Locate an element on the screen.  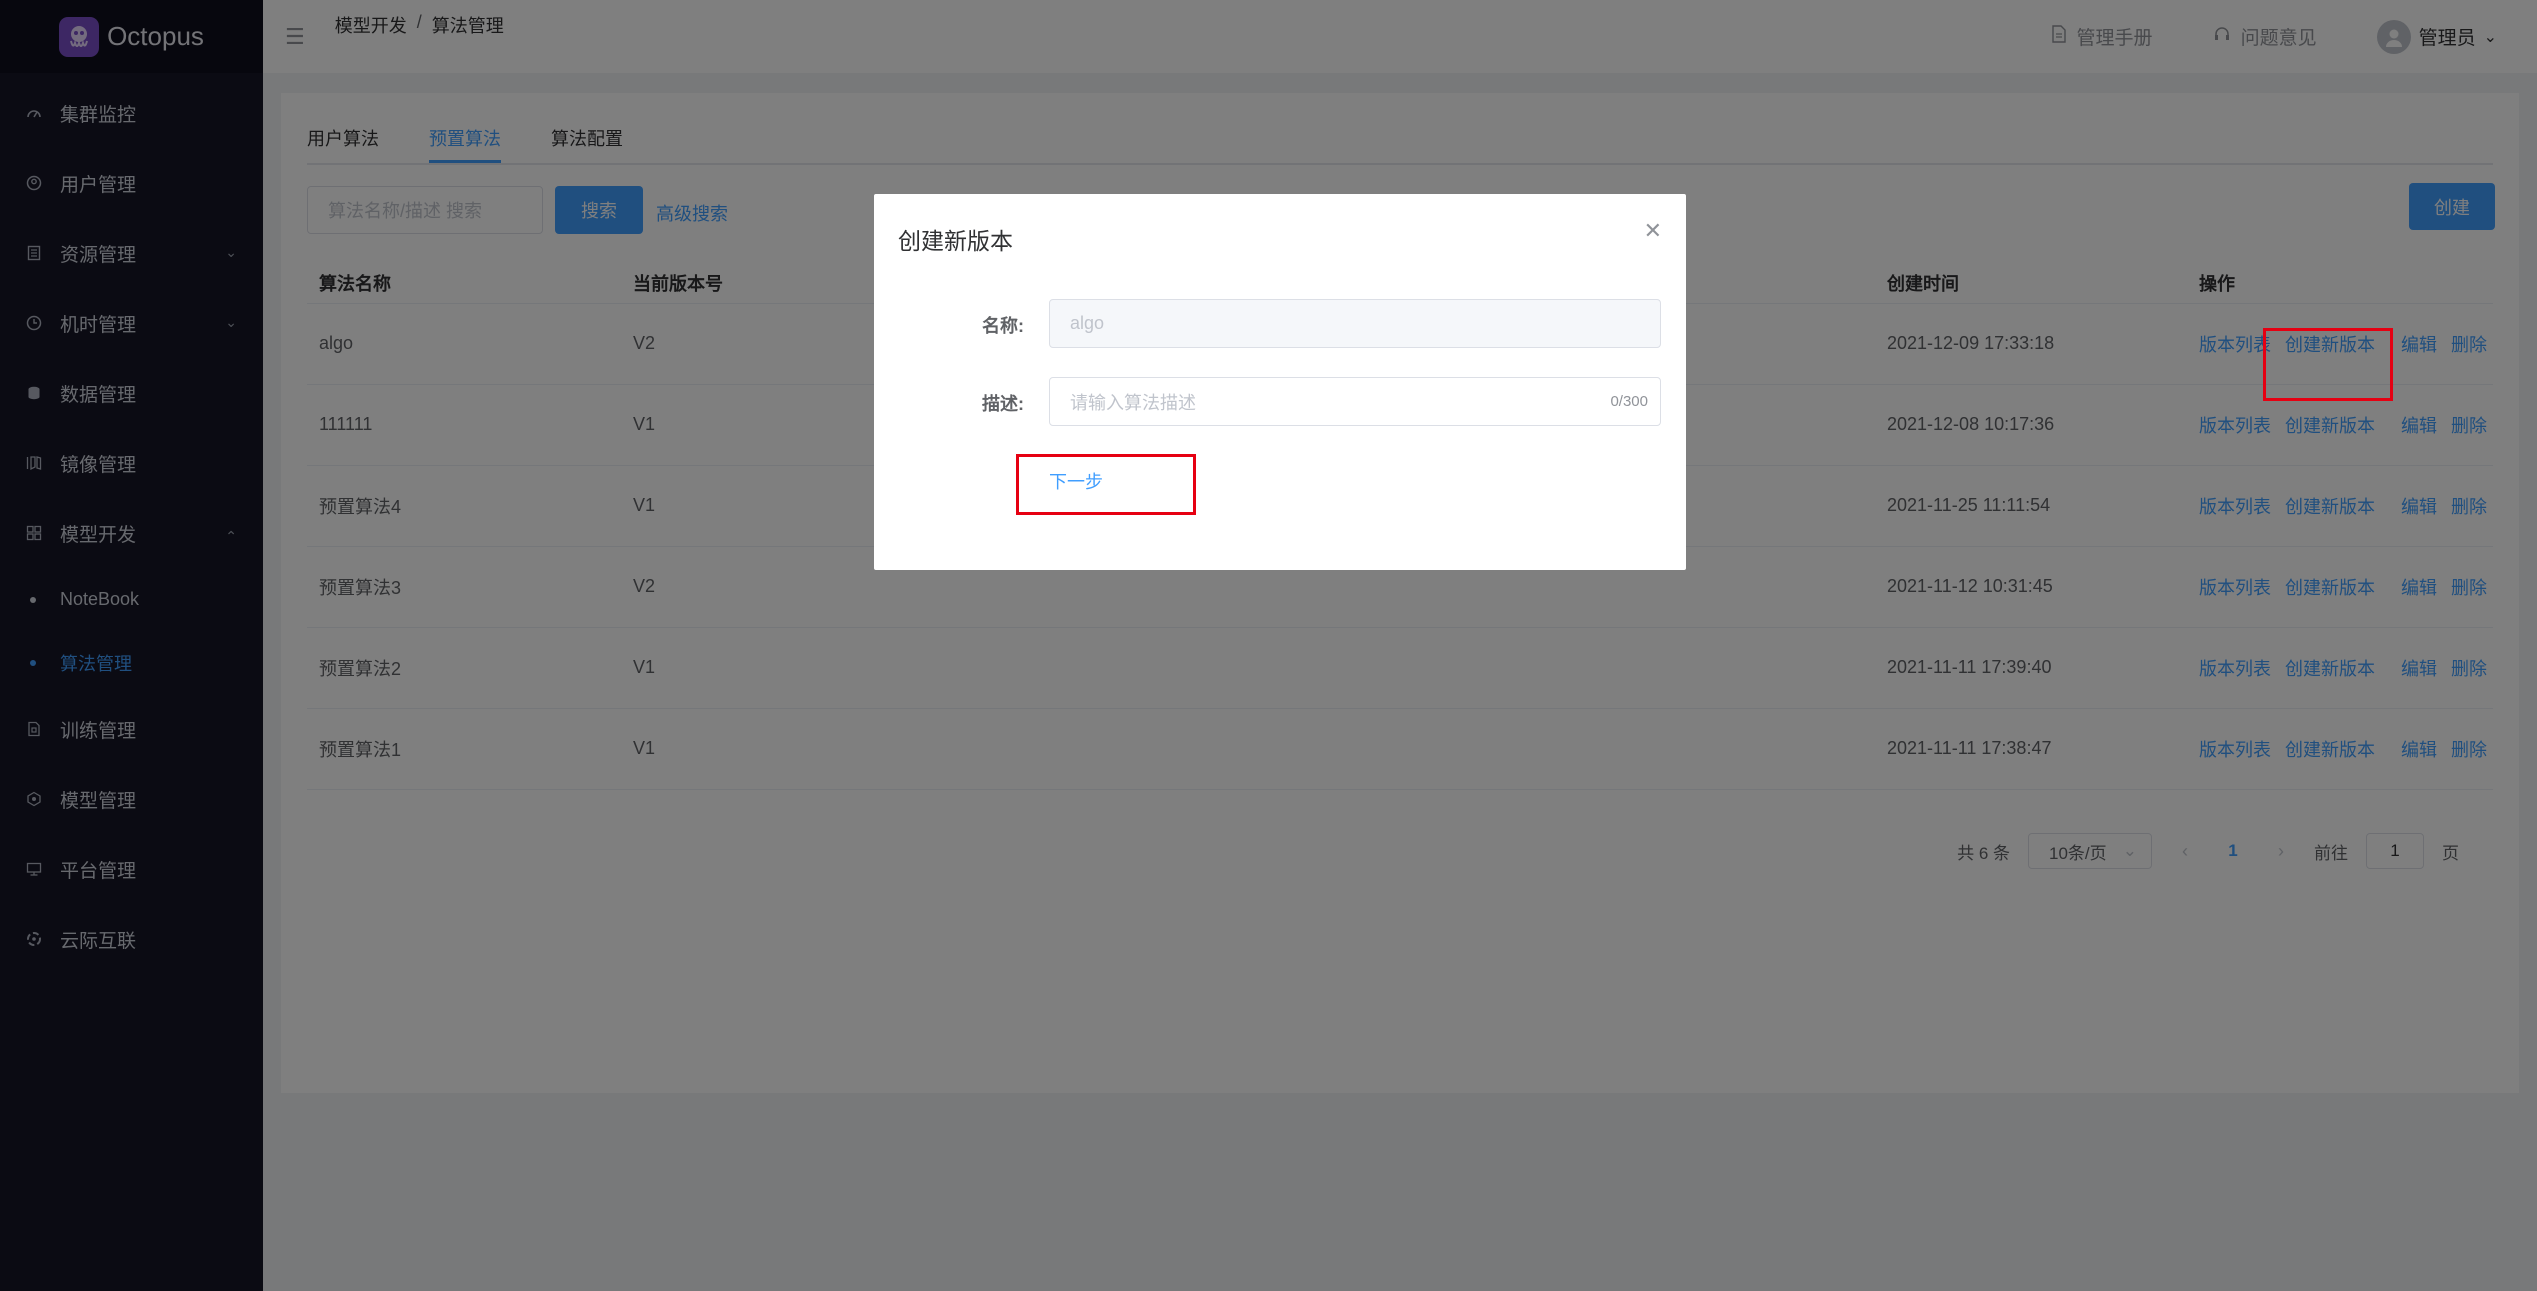
char-counter: 0/300 is located at coordinates (1629, 401).